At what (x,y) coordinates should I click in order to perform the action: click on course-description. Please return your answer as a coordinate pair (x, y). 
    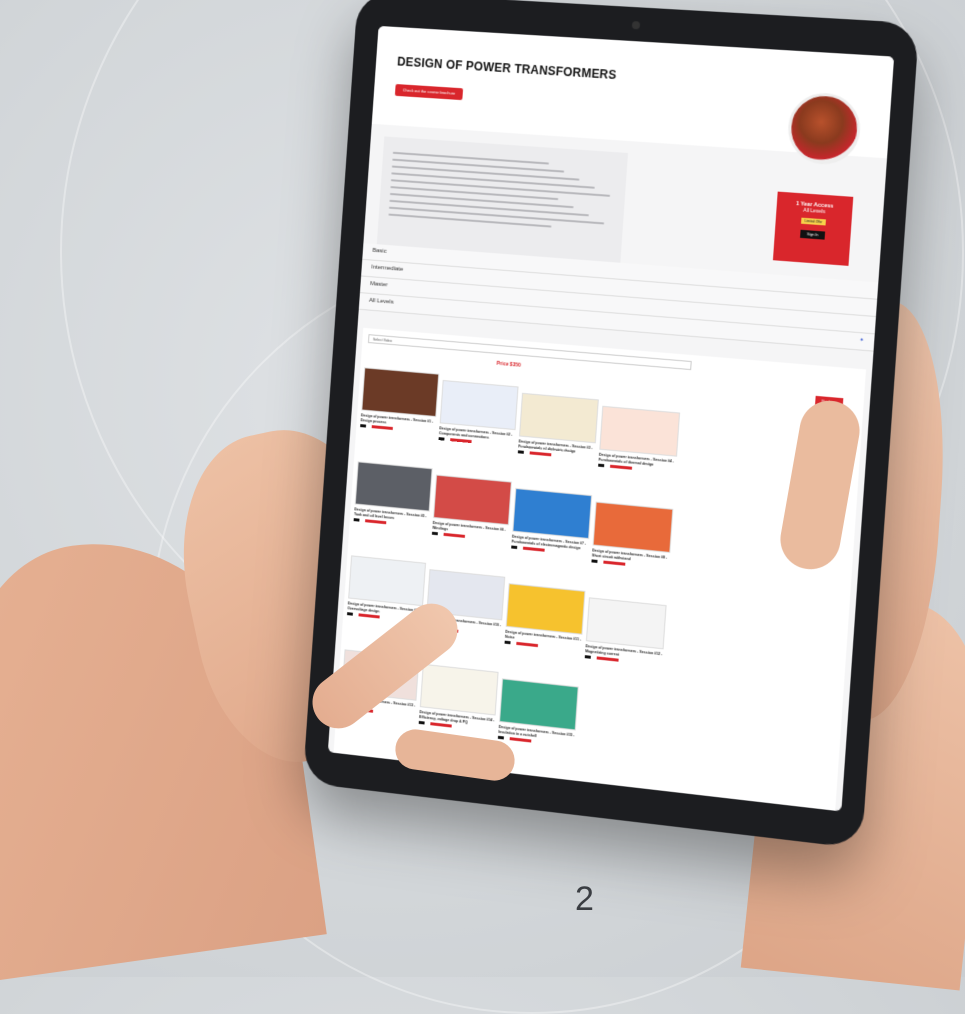
    Looking at the image, I should click on (502, 199).